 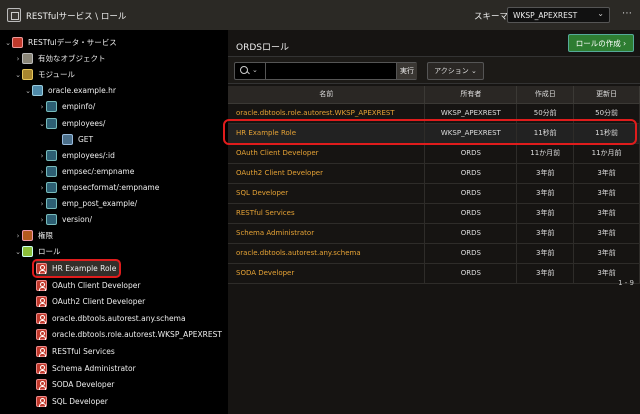 I want to click on tree-node-template: › employees/:id, so click(x=76, y=155).